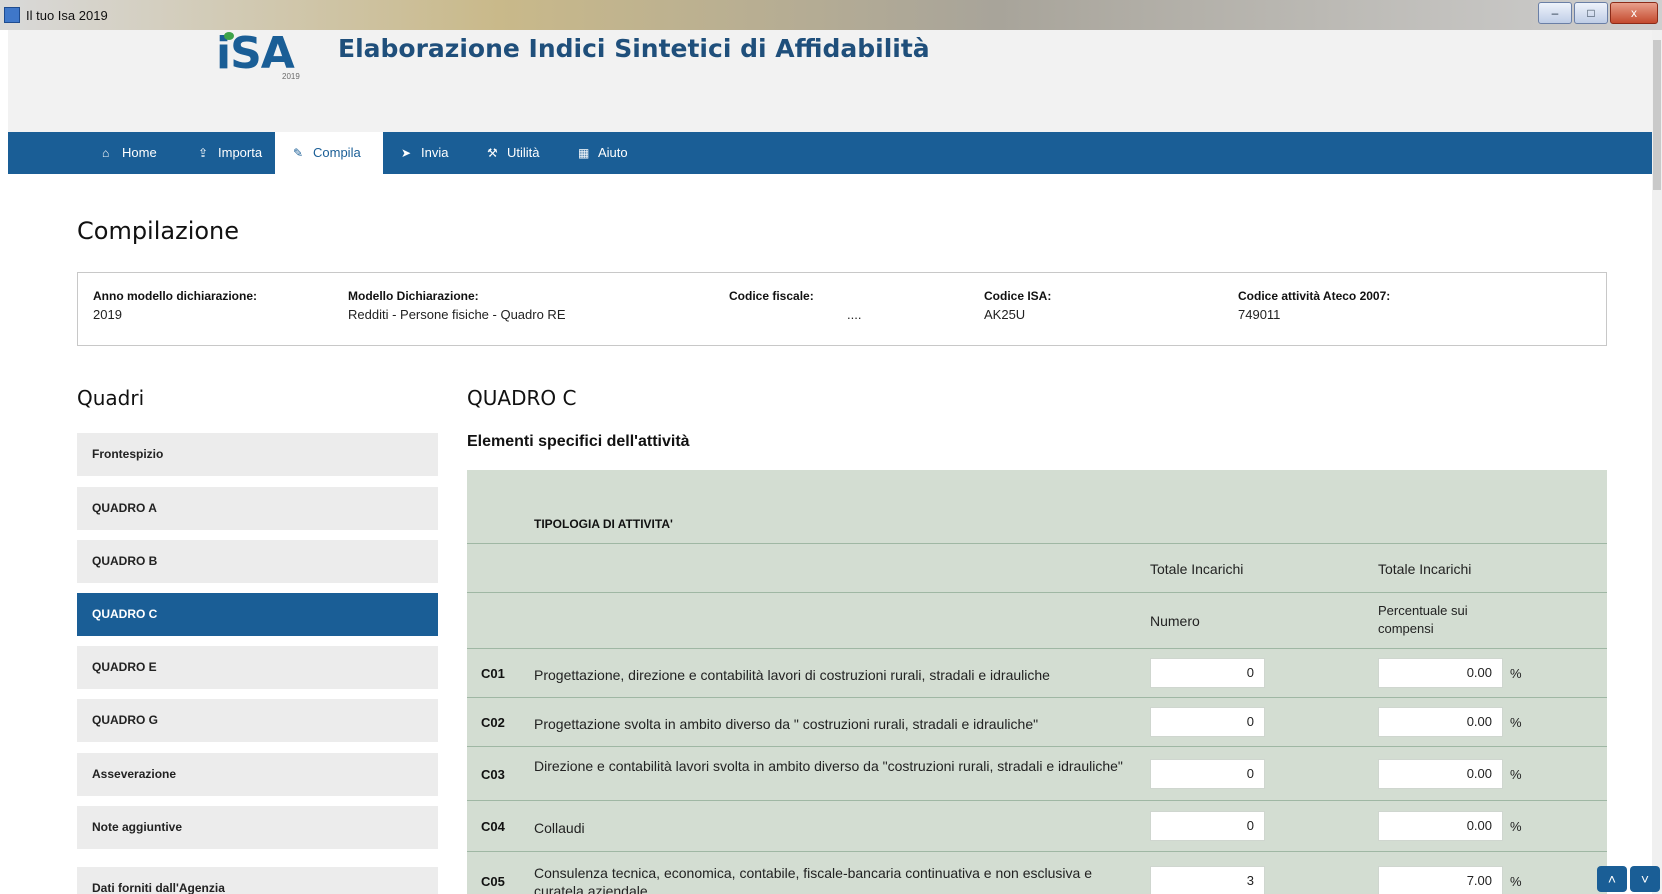 The width and height of the screenshot is (1662, 894). What do you see at coordinates (1440, 722) in the screenshot?
I see `percentuale-input-c02: 0.00` at bounding box center [1440, 722].